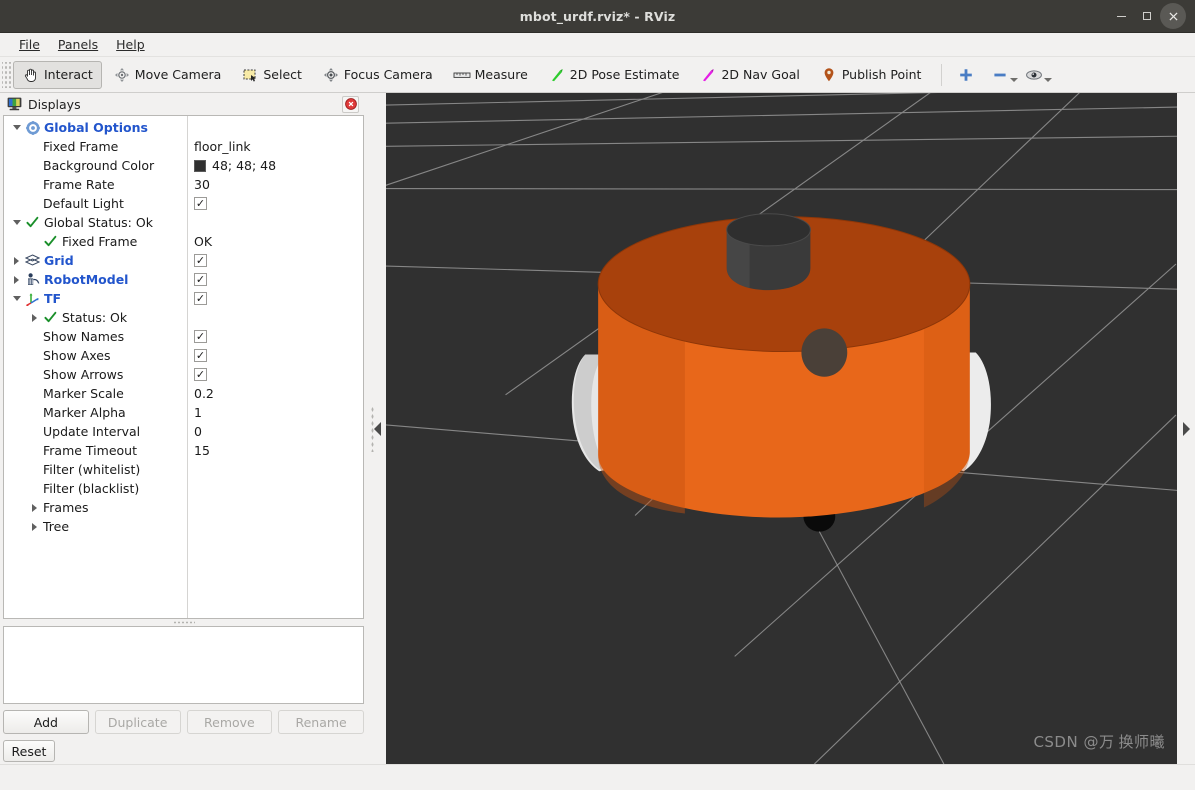  I want to click on menu-help: Help, so click(130, 44).